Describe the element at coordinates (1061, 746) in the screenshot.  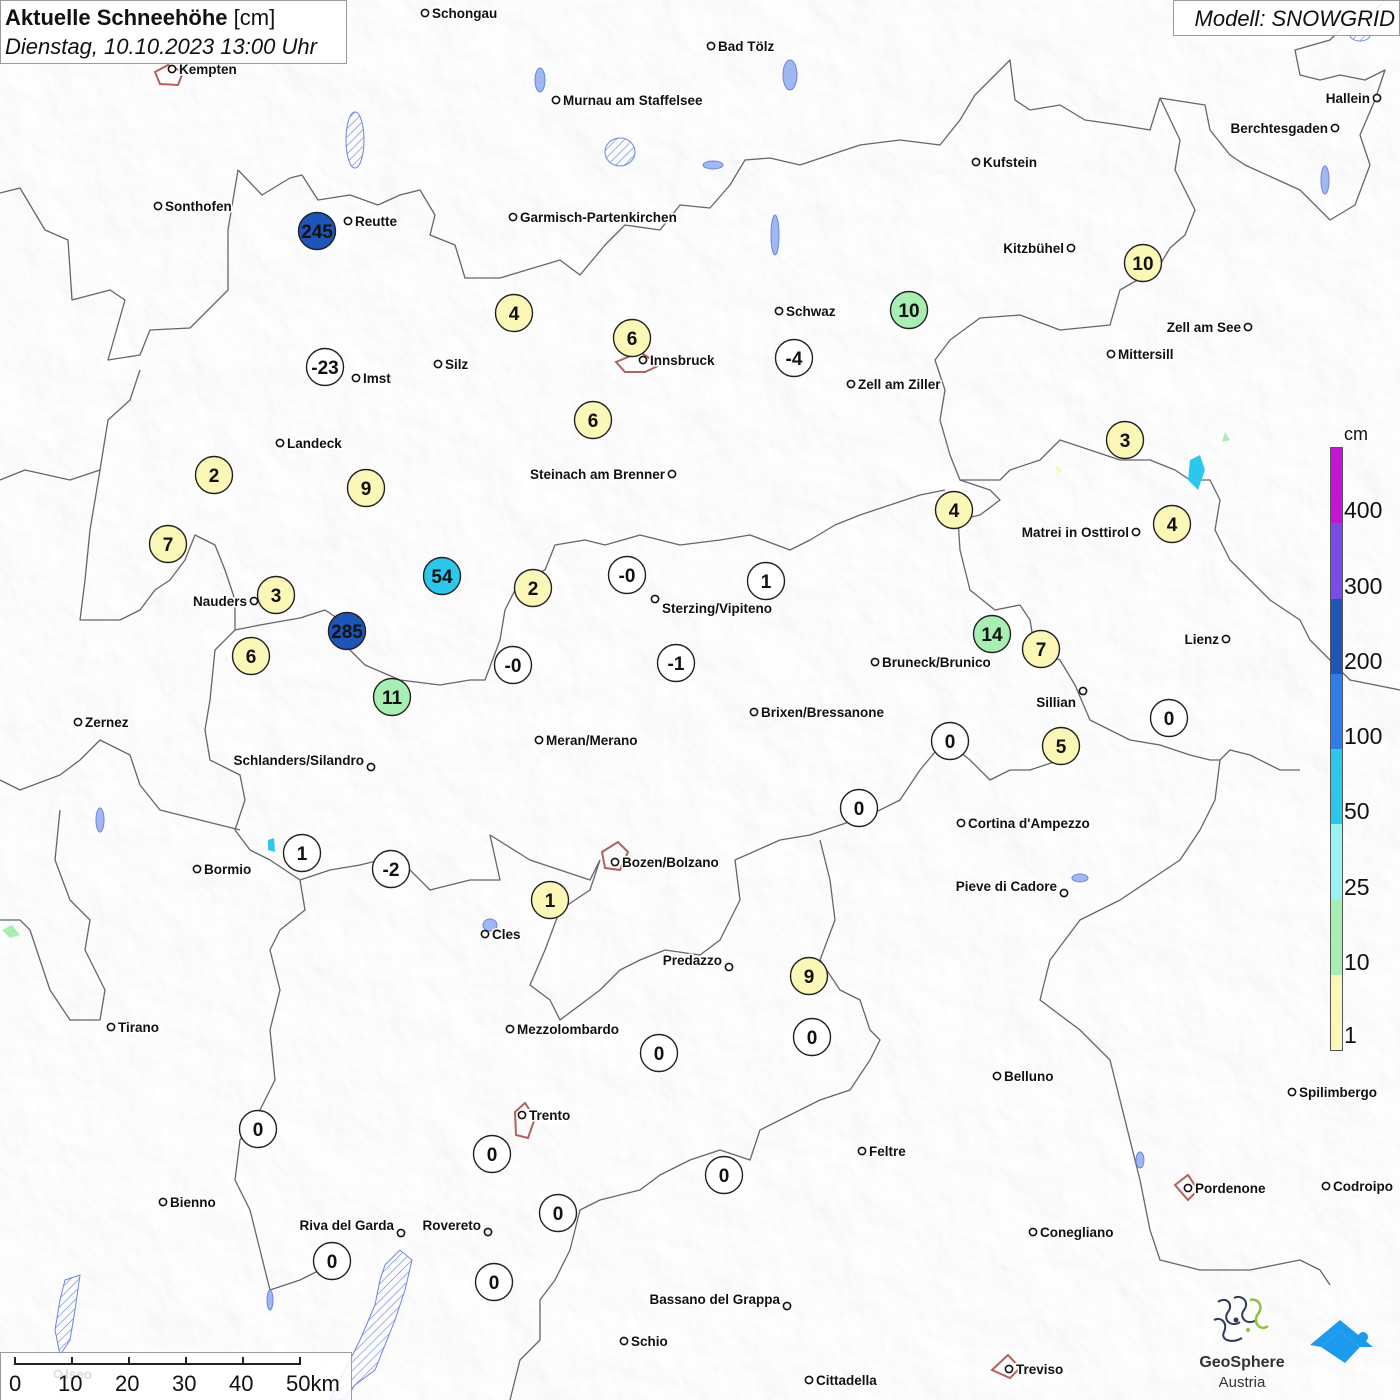
I see `station-value-marker: 5` at that location.